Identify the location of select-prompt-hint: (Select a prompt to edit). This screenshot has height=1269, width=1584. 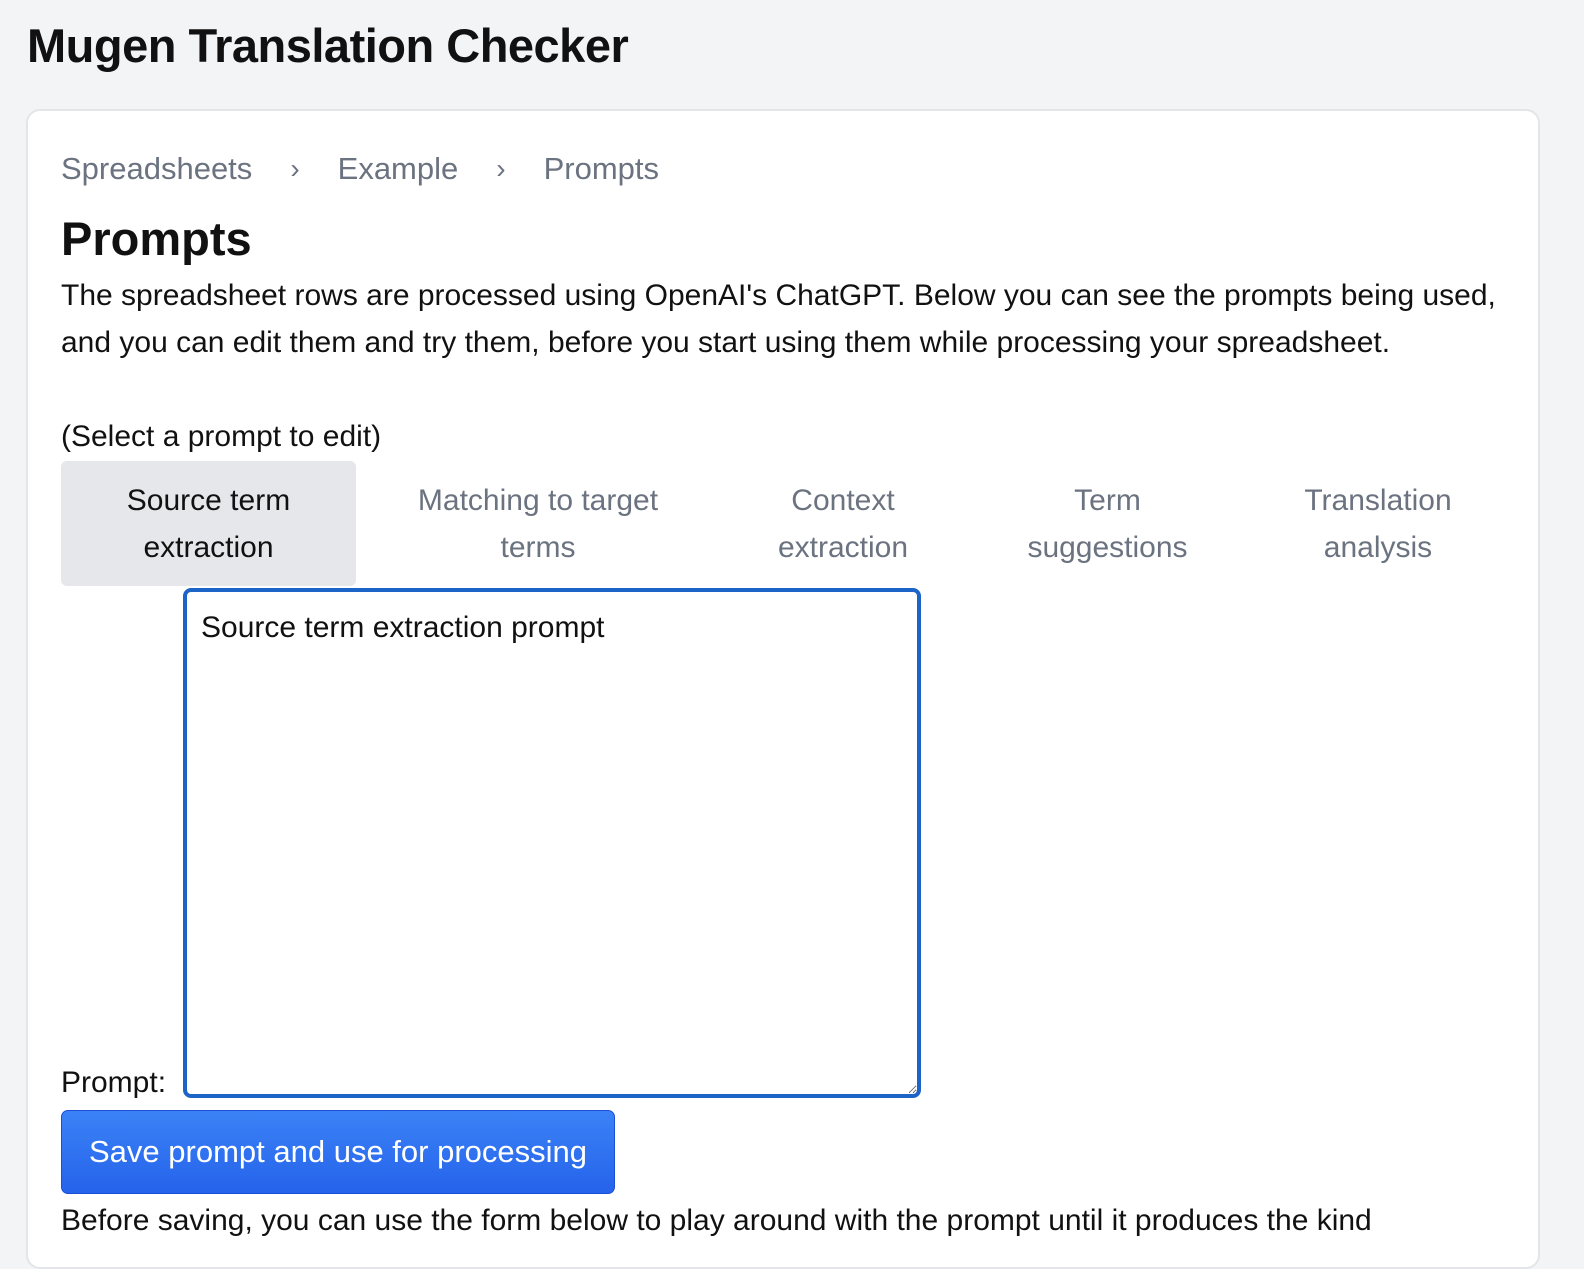
(221, 436).